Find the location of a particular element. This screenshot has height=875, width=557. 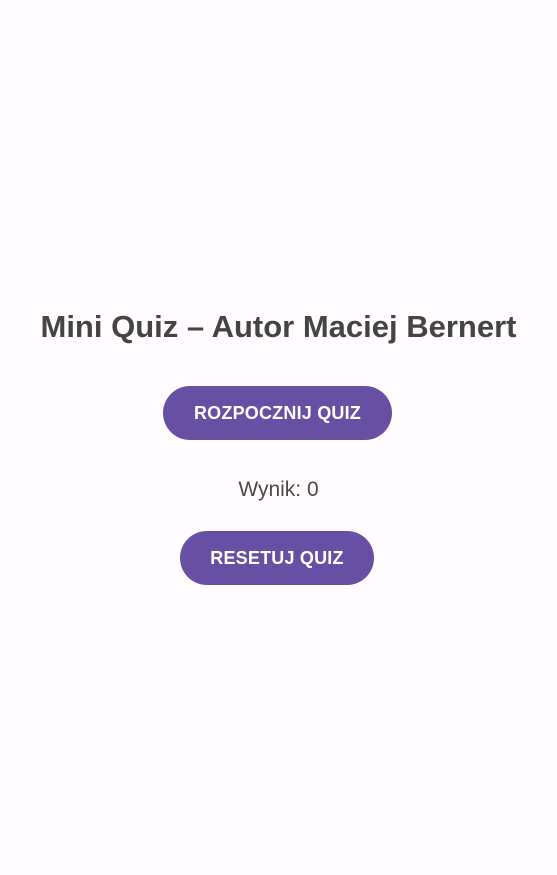

score-label: Wynik: 0 is located at coordinates (278, 489).